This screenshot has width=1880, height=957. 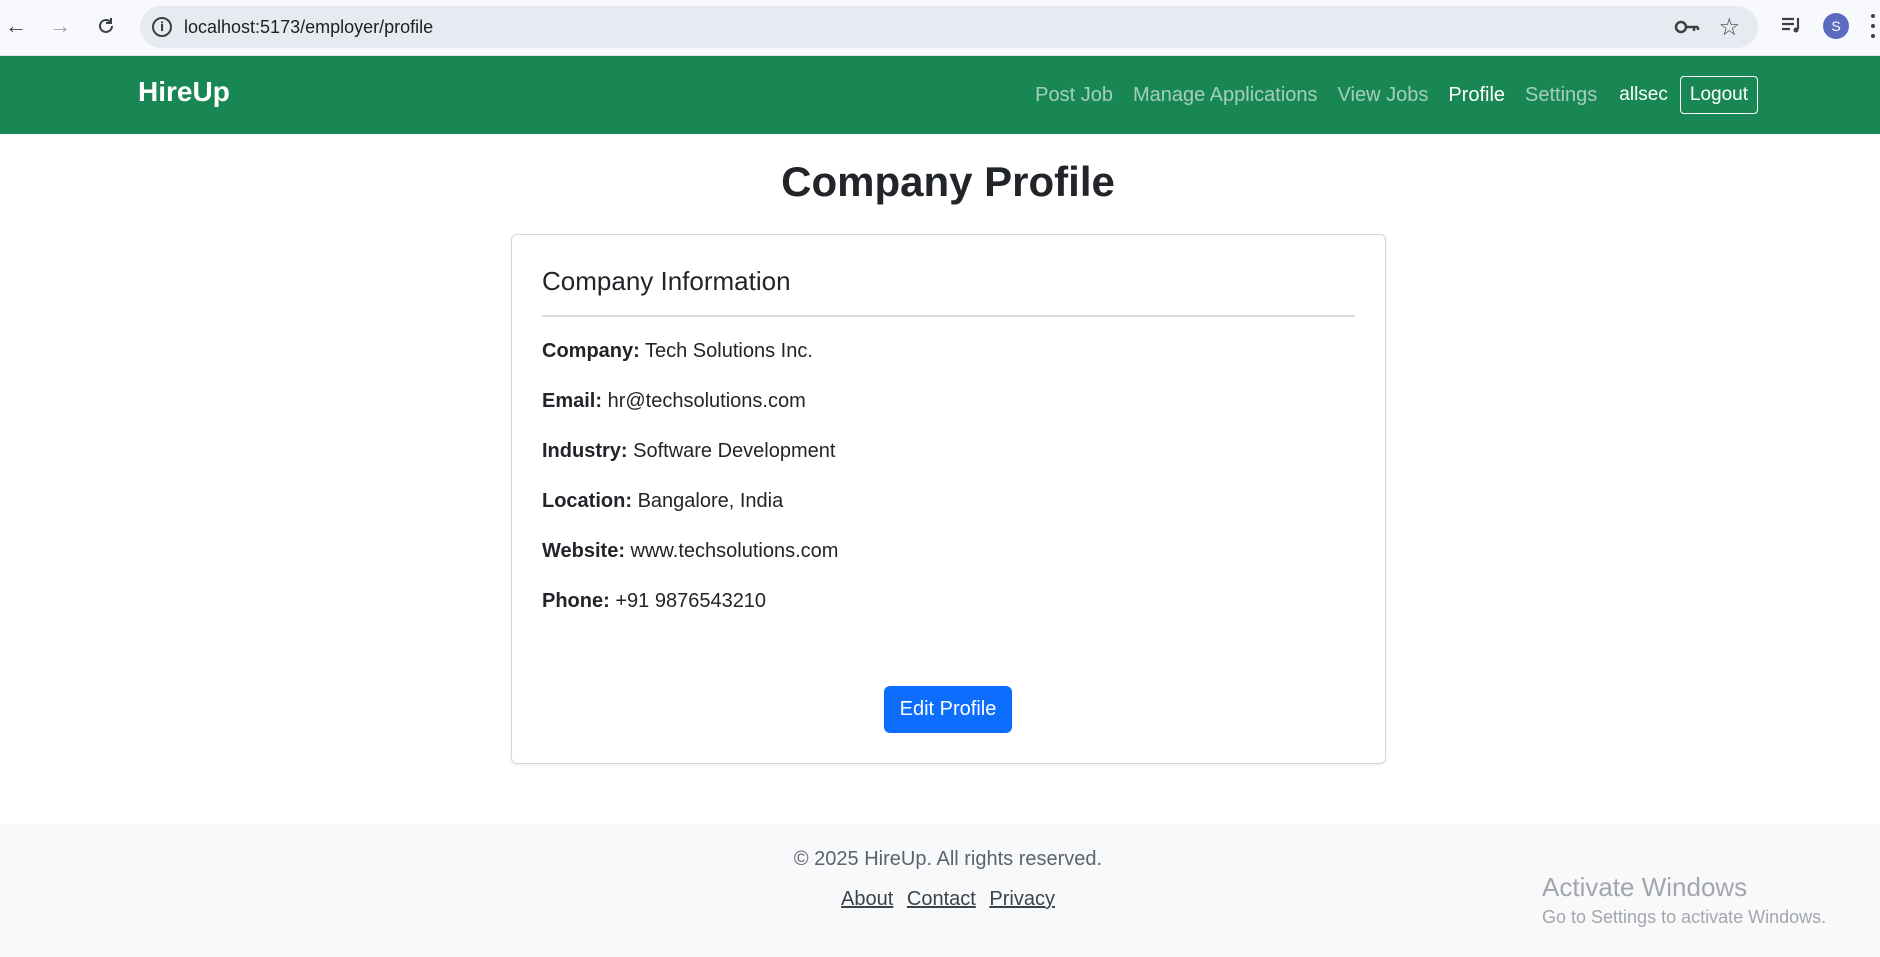 What do you see at coordinates (710, 501) in the screenshot?
I see `field-value: Bangalore, India` at bounding box center [710, 501].